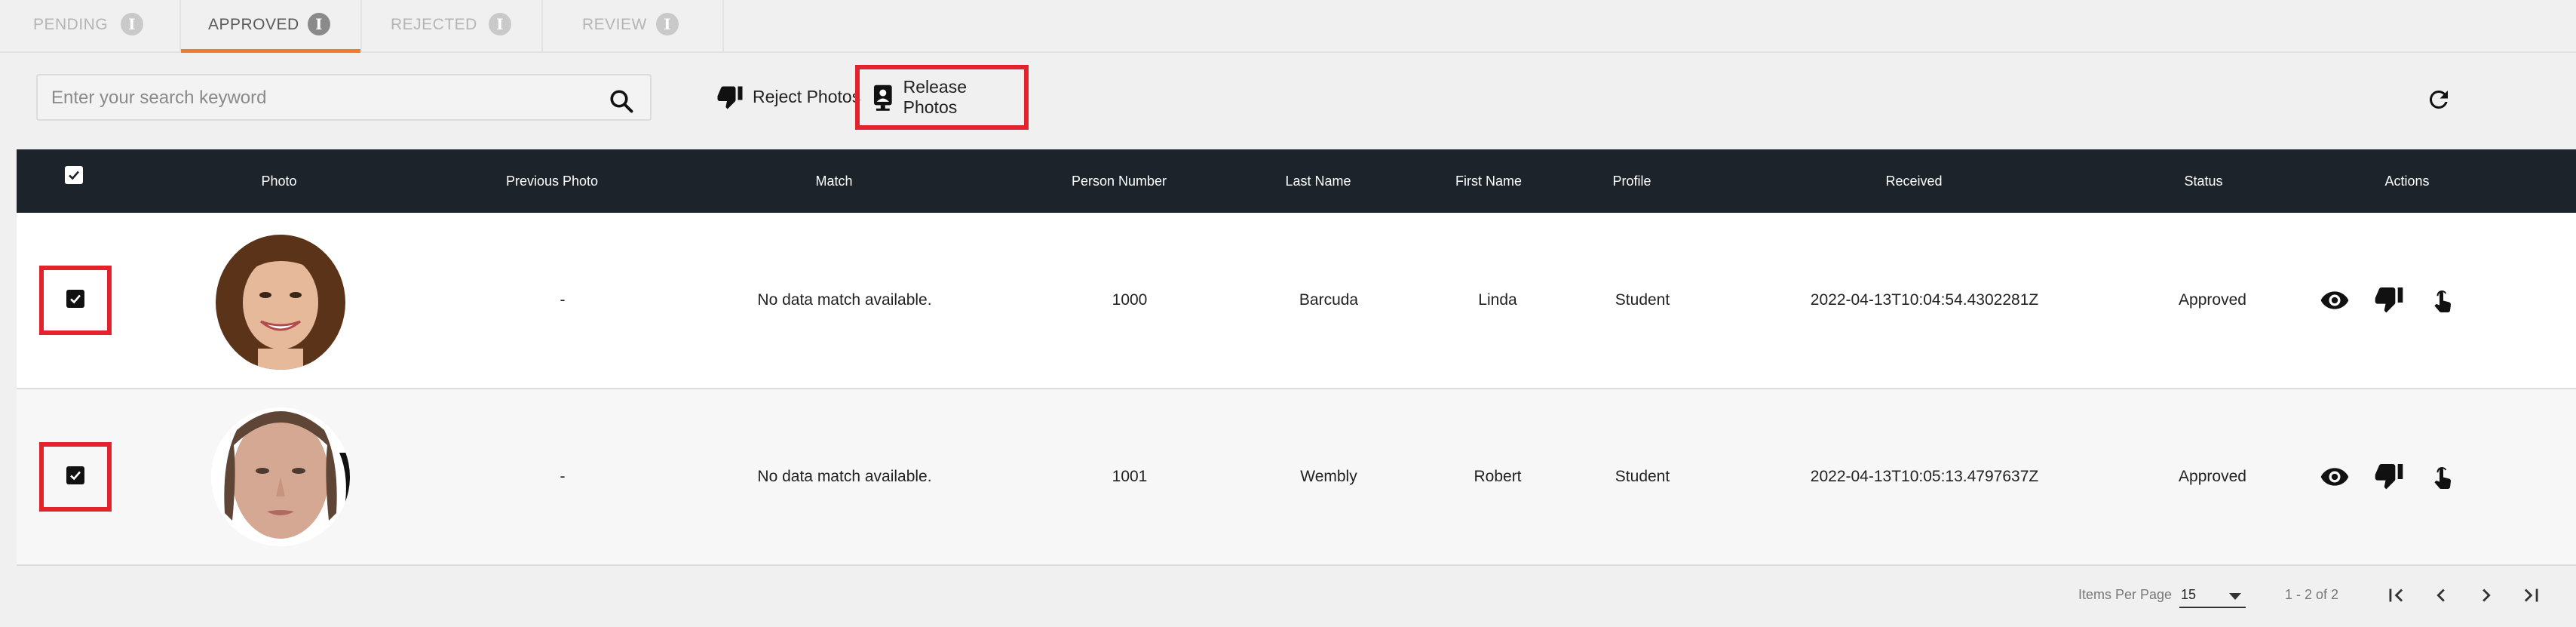  I want to click on first-name-cell: Linda, so click(1497, 300).